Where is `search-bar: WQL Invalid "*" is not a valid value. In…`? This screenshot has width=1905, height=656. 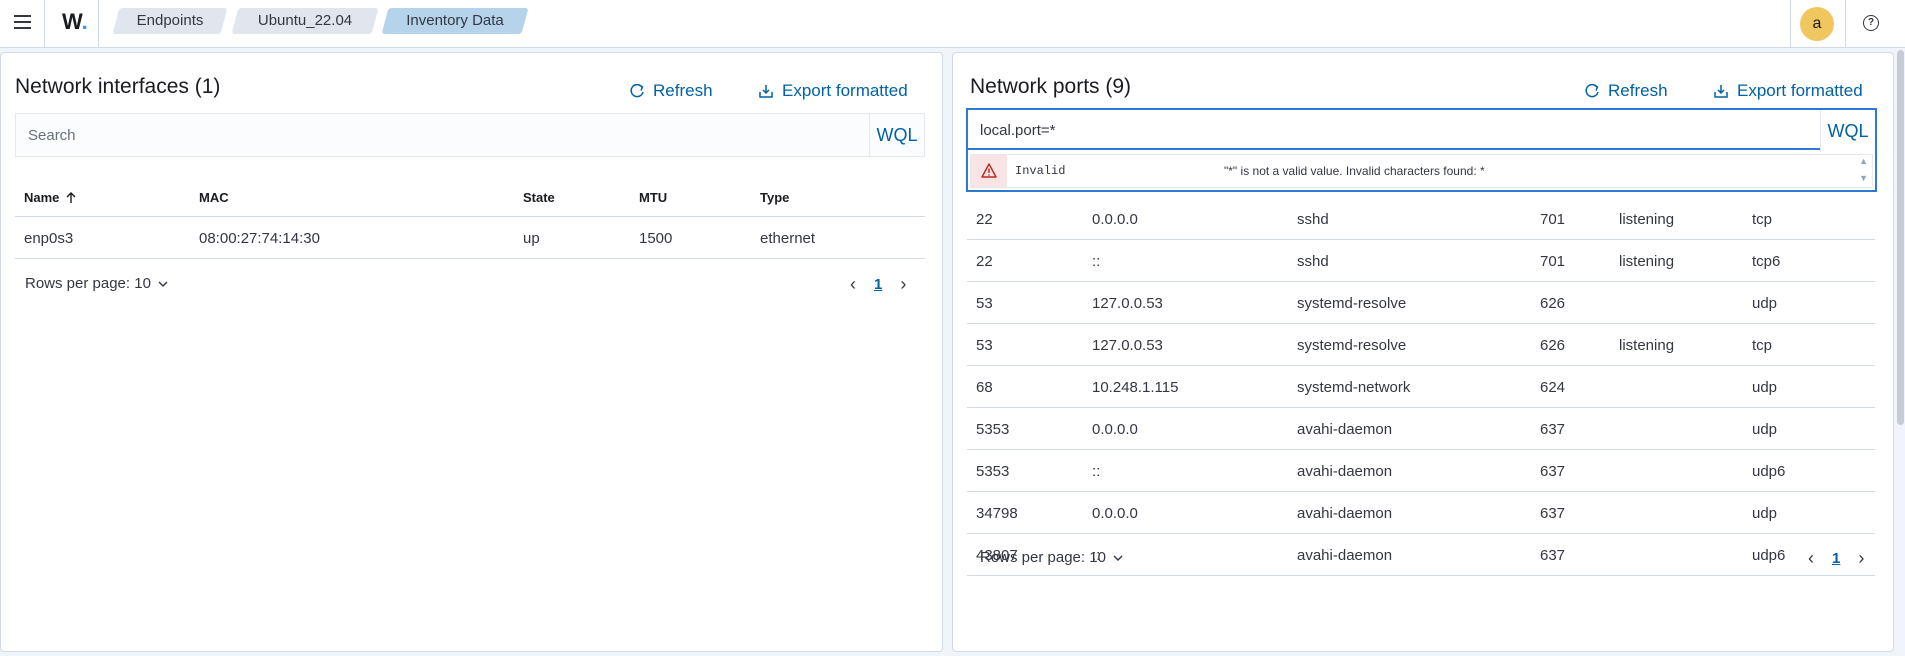
search-bar: WQL Invalid "*" is not a valid value. In… is located at coordinates (1421, 150).